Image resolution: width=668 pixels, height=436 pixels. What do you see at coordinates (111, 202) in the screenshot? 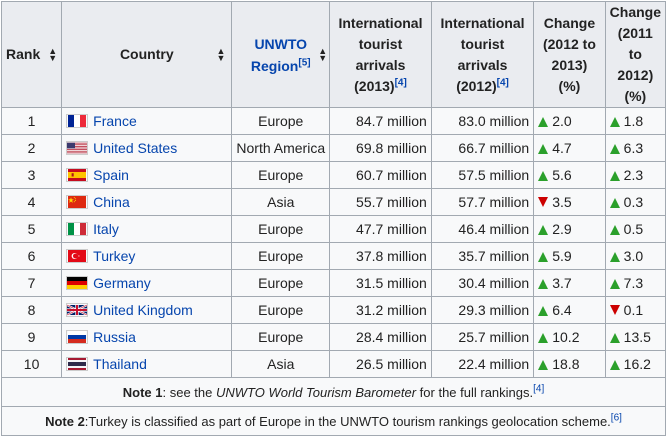
I see `country-link: China` at bounding box center [111, 202].